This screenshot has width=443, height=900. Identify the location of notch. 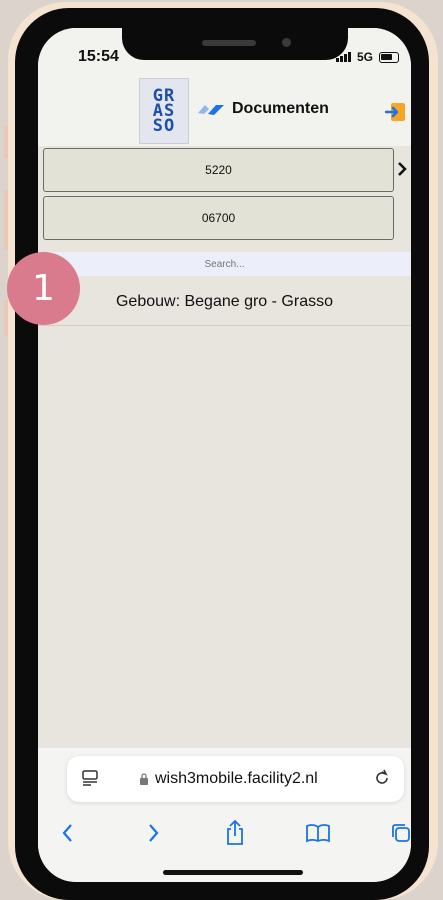
(235, 44).